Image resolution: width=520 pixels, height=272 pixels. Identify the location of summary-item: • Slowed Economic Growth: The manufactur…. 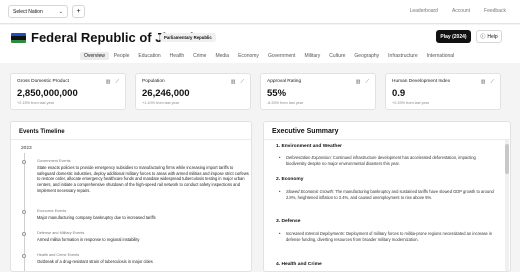
(387, 194).